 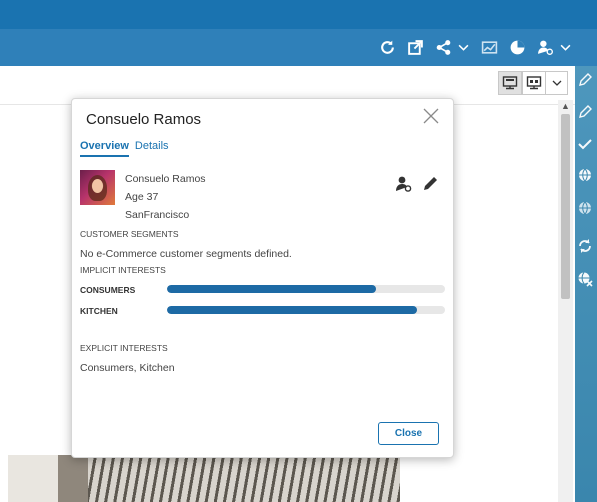 What do you see at coordinates (565, 106) in the screenshot?
I see `scroll-up-arrow-icon: ▲` at bounding box center [565, 106].